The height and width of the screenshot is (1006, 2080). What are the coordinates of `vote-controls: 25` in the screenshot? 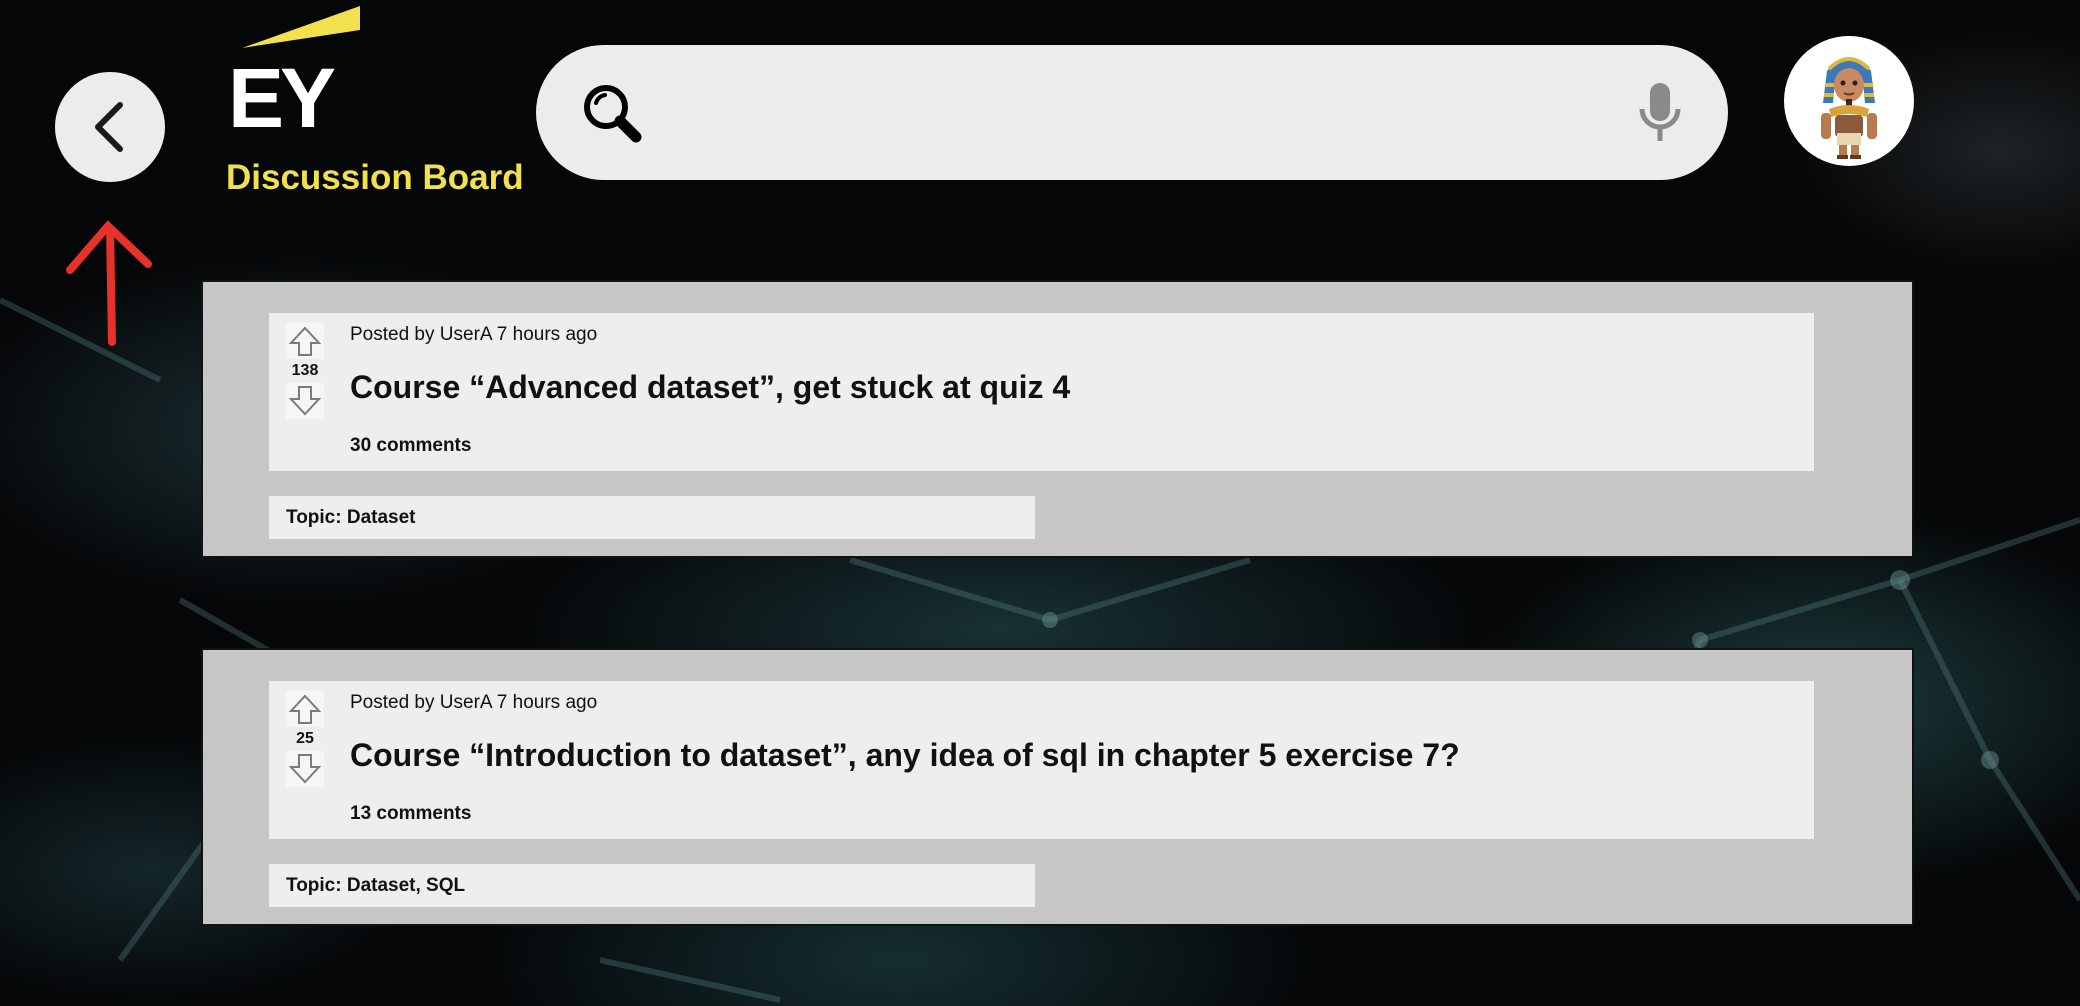 It's located at (305, 746).